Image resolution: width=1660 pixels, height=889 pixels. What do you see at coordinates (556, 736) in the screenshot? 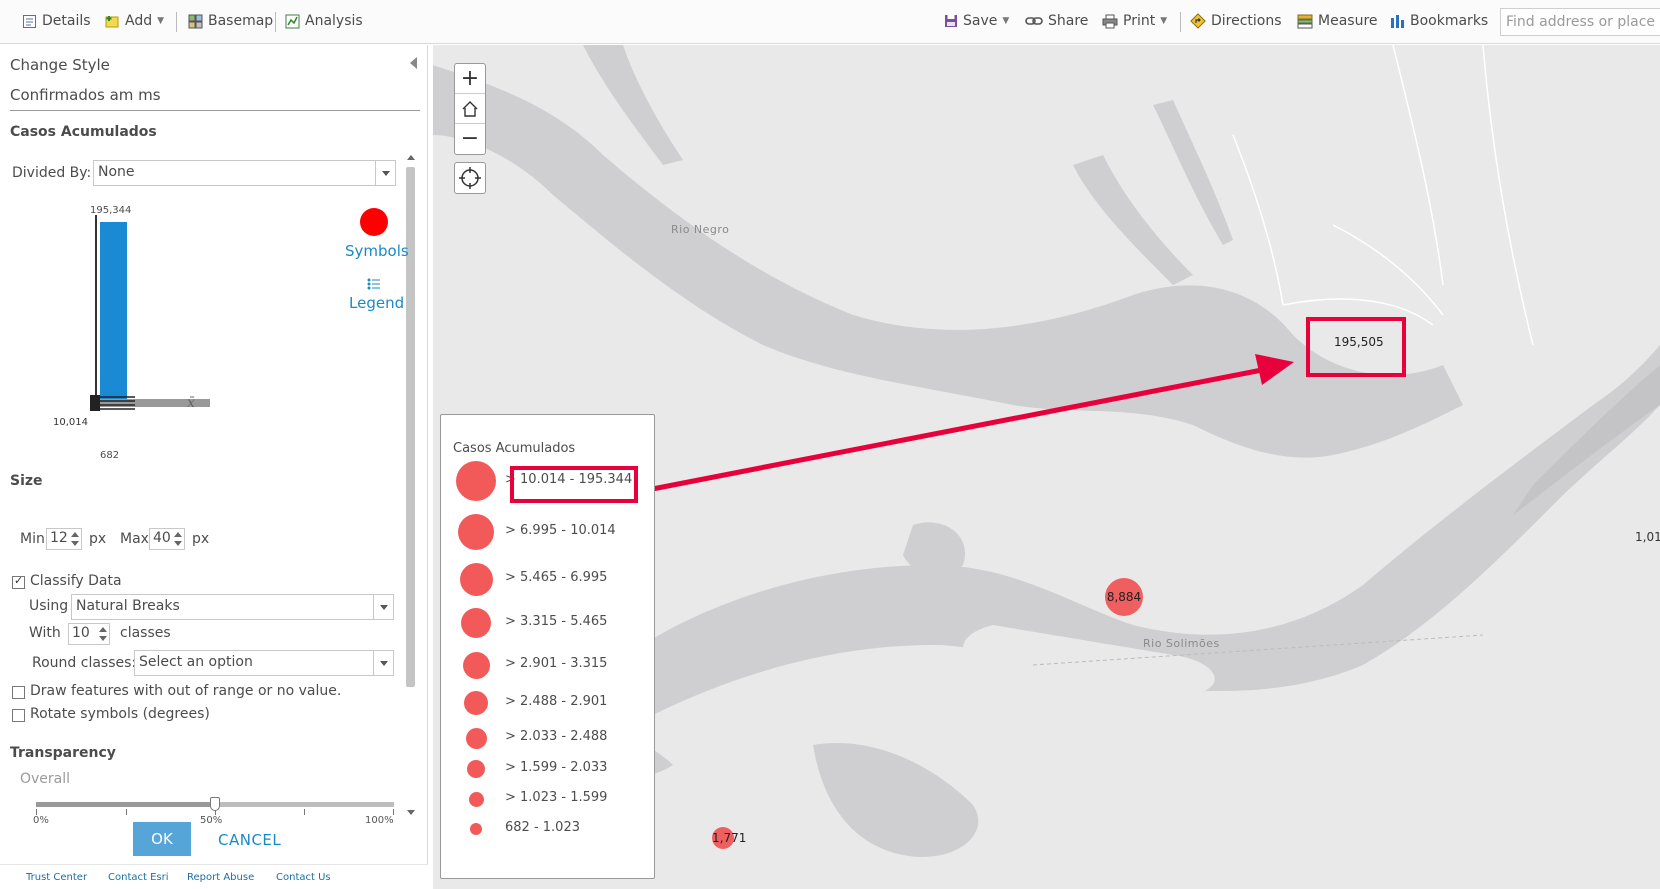
I see `legend-label: > 2.033 - 2.488` at bounding box center [556, 736].